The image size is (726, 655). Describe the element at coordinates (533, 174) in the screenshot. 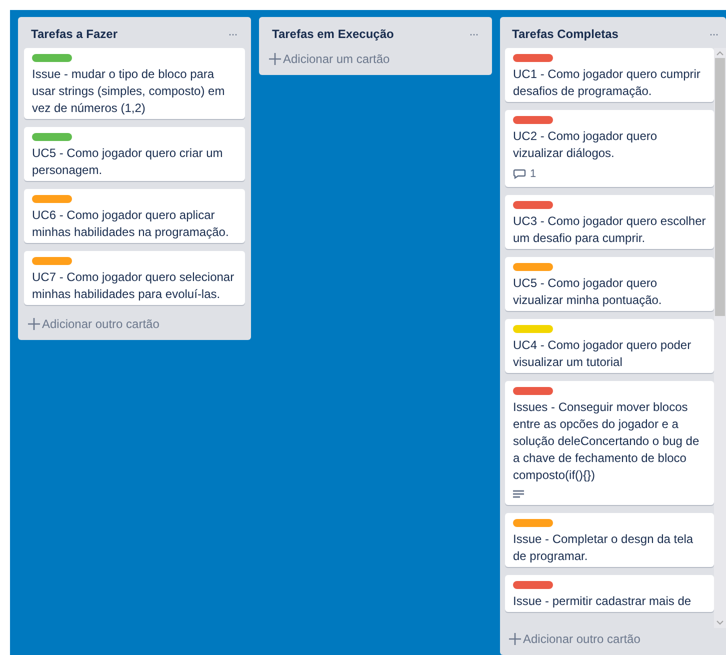

I see `comment-count: 1` at that location.